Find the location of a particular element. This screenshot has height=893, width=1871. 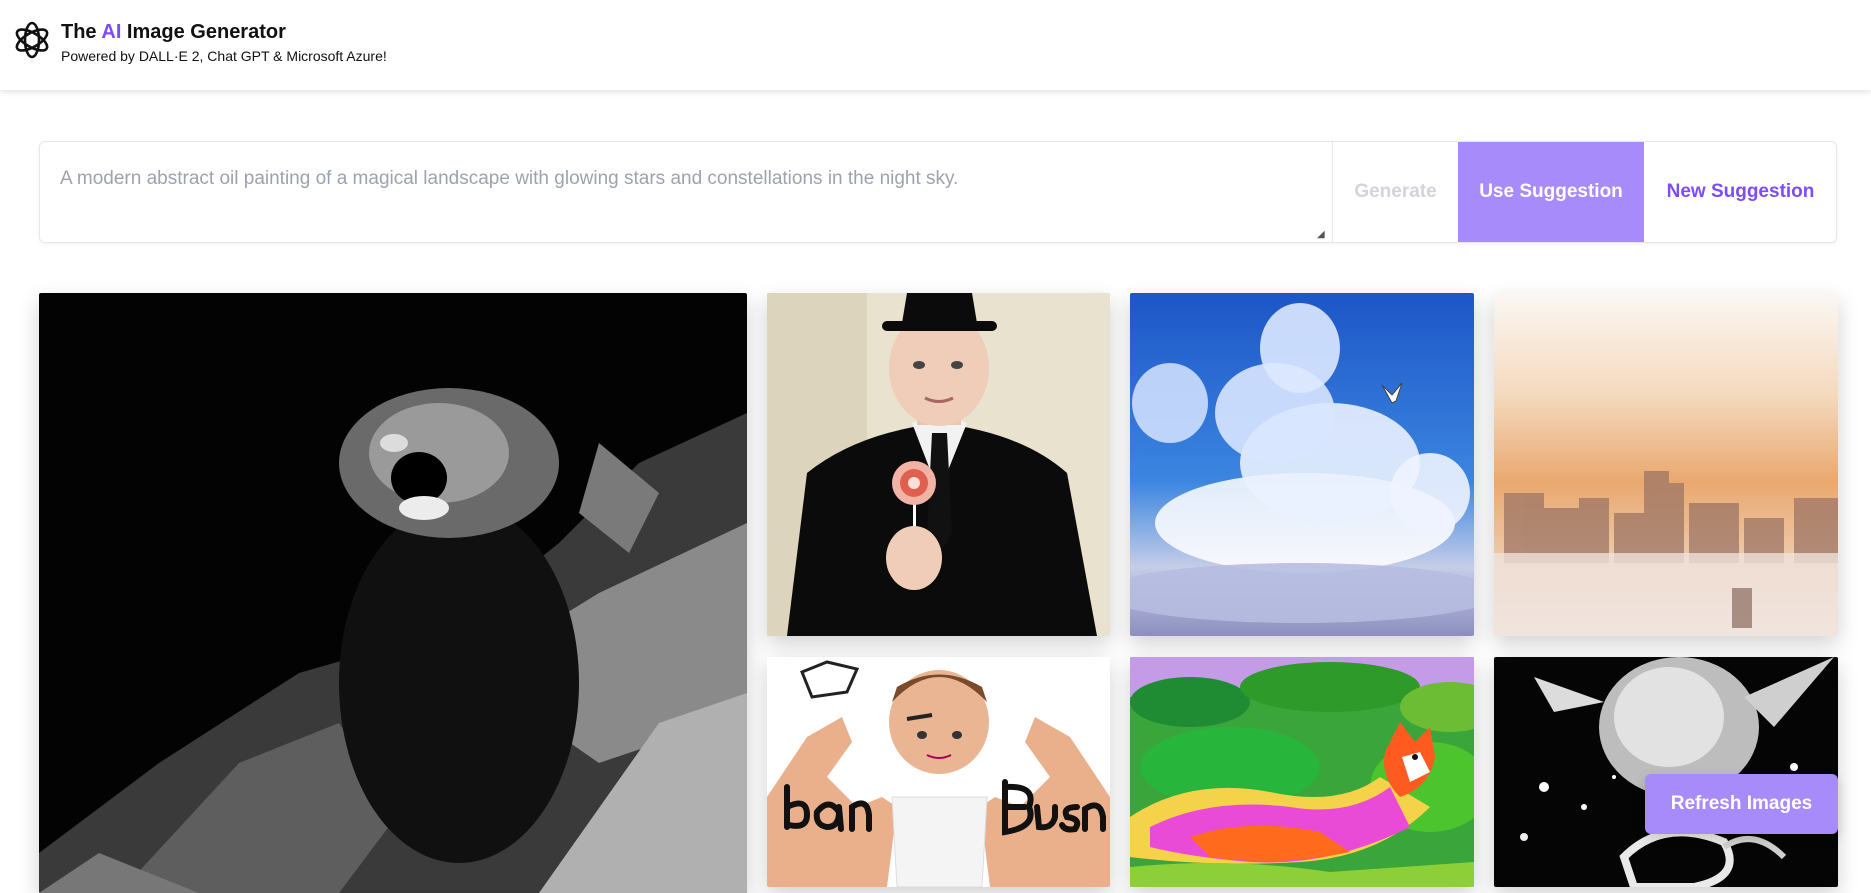

foggy-city-artwork is located at coordinates (1666, 464).